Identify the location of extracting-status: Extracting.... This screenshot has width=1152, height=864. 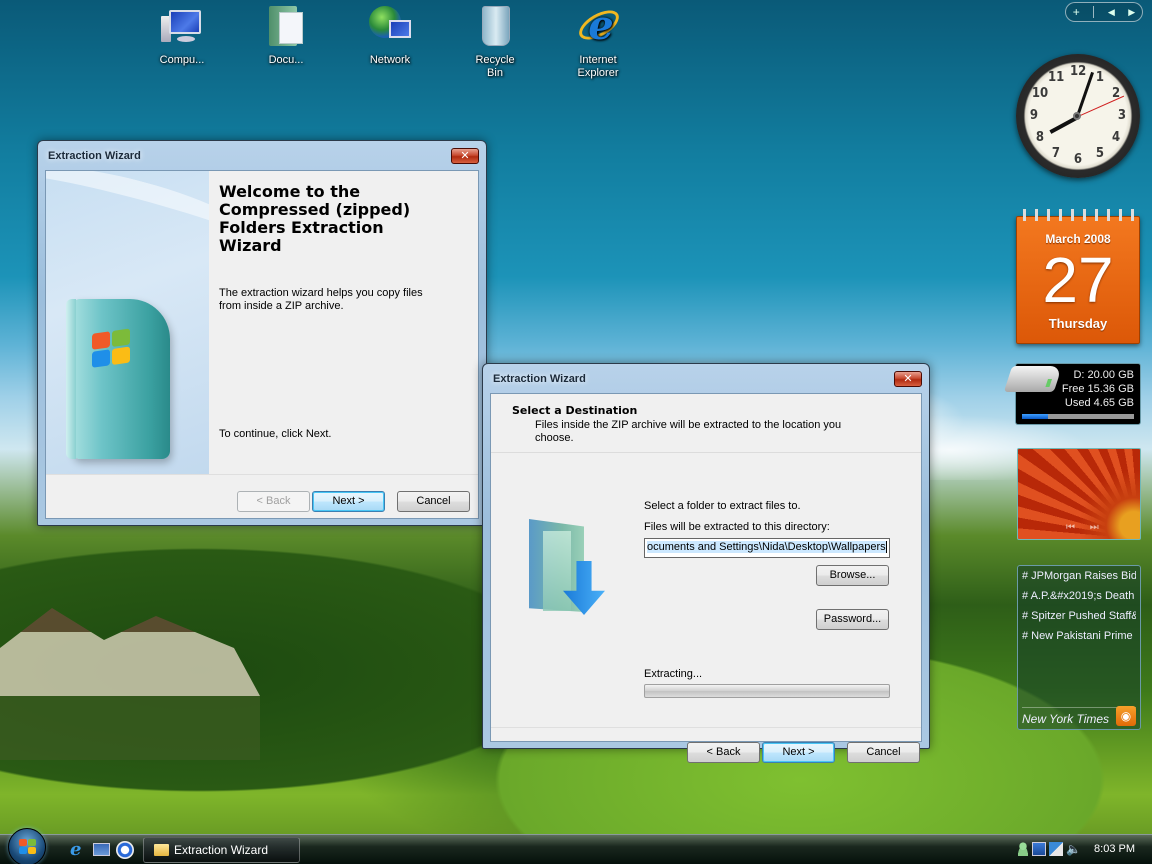
(673, 674).